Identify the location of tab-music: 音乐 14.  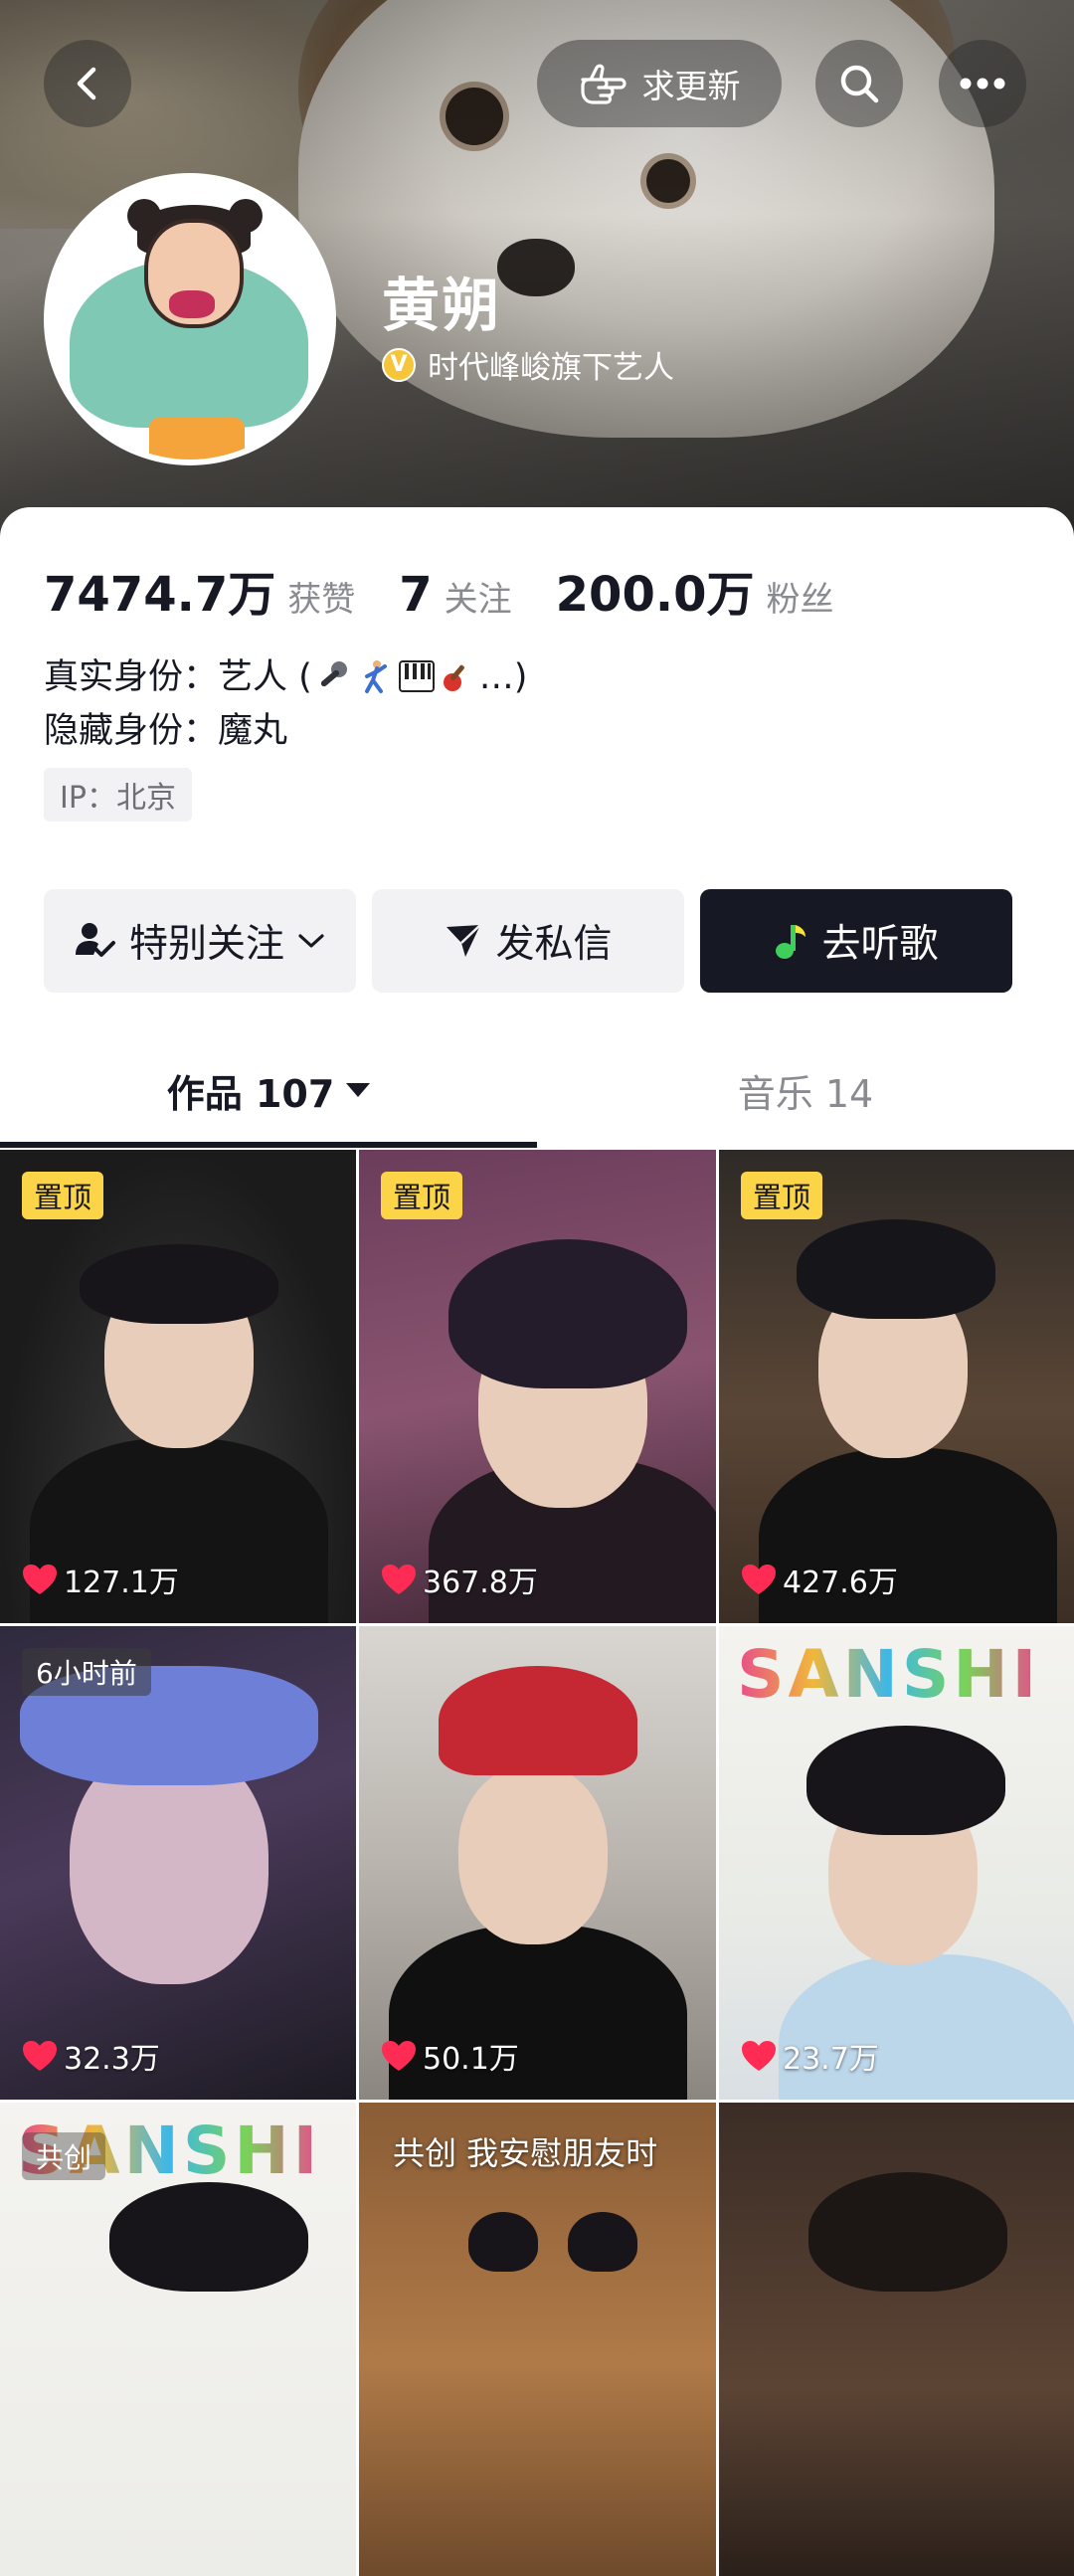
(805, 1090).